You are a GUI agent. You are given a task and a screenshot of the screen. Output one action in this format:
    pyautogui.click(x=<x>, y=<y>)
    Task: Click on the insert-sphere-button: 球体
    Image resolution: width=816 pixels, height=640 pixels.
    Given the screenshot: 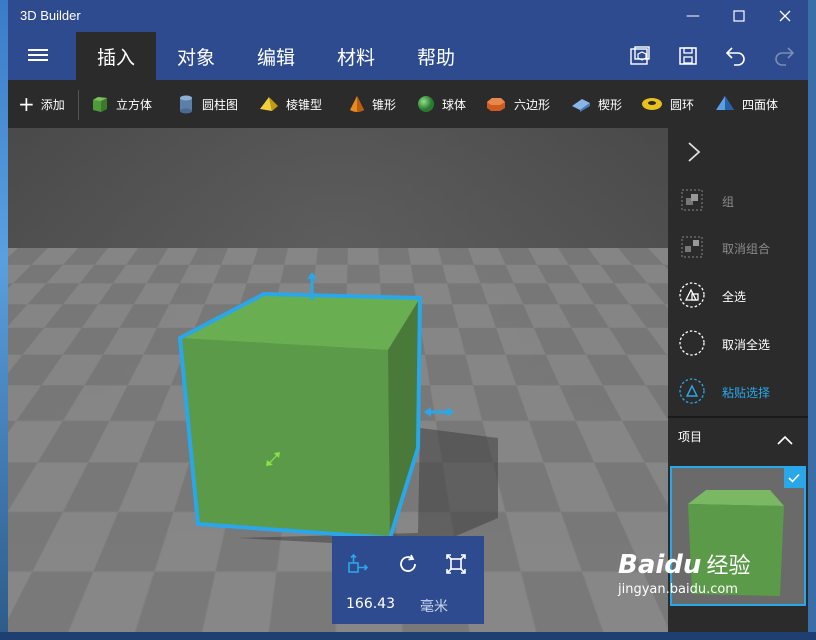 What is the action you would take?
    pyautogui.click(x=441, y=104)
    